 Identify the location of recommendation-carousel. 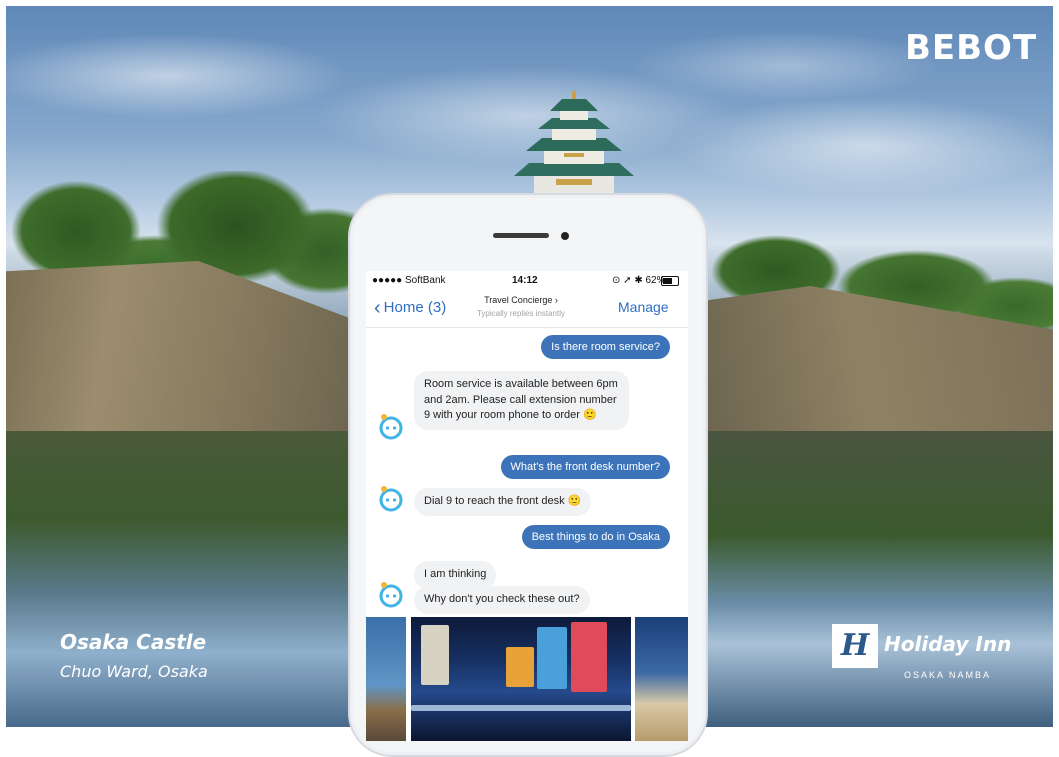
(527, 679).